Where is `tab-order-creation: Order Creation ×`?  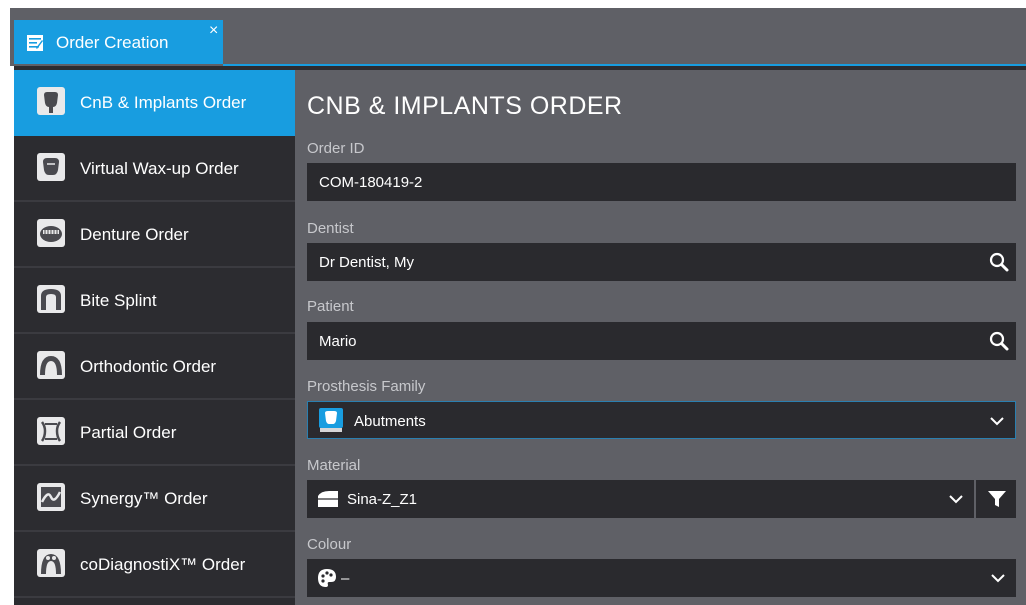
tab-order-creation: Order Creation × is located at coordinates (118, 42).